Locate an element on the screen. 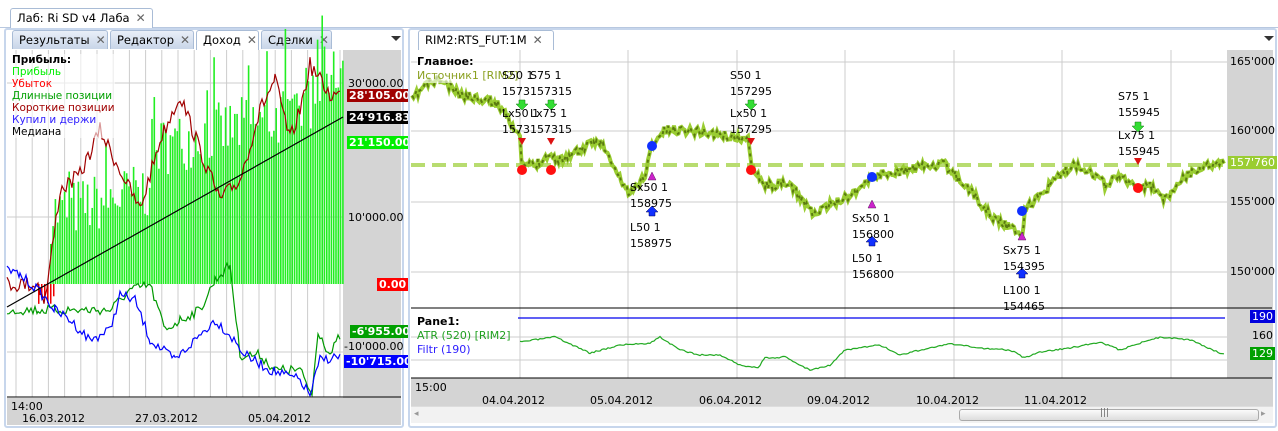 The height and width of the screenshot is (431, 1278). pane-title: Pane1: is located at coordinates (438, 321).